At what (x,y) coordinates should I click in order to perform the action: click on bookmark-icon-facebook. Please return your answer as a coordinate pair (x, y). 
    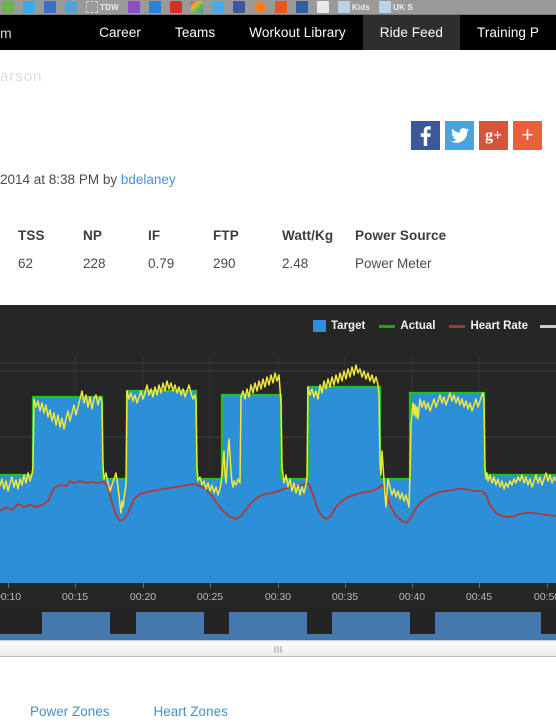
    Looking at the image, I should click on (238, 7).